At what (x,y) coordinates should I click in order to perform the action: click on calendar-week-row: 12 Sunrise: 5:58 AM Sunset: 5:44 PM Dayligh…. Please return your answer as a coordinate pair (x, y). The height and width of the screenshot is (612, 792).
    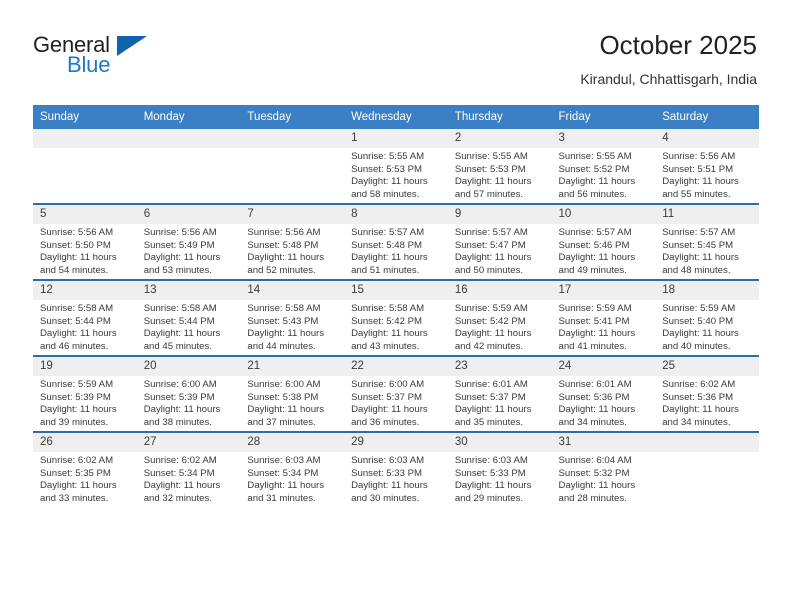
    Looking at the image, I should click on (396, 317).